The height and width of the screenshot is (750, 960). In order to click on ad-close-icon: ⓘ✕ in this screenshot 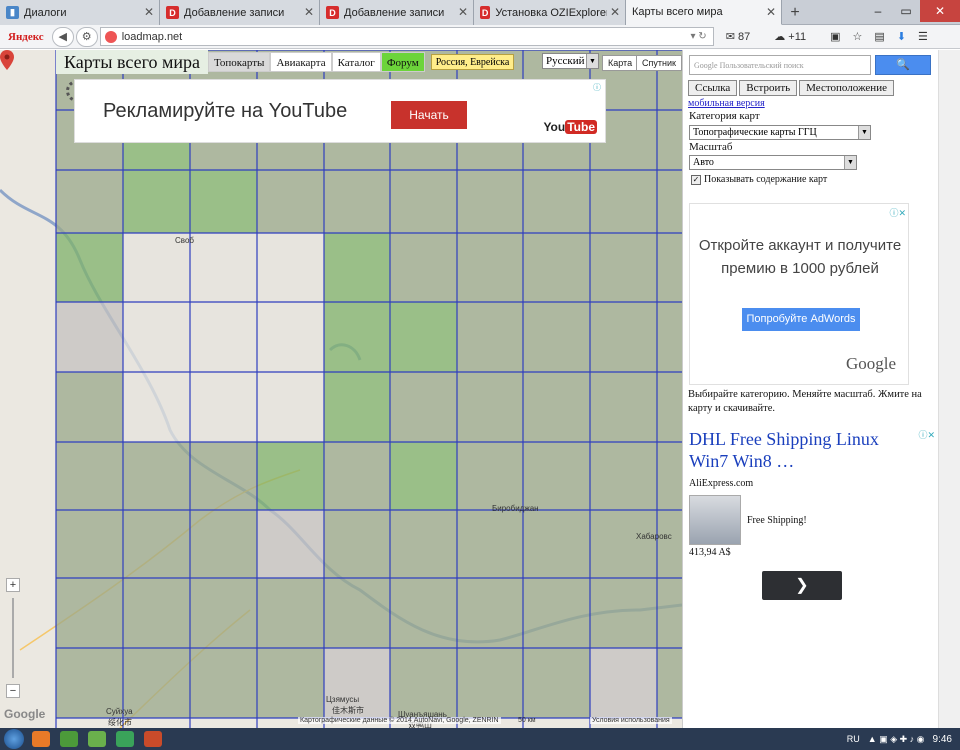, I will do `click(897, 212)`.